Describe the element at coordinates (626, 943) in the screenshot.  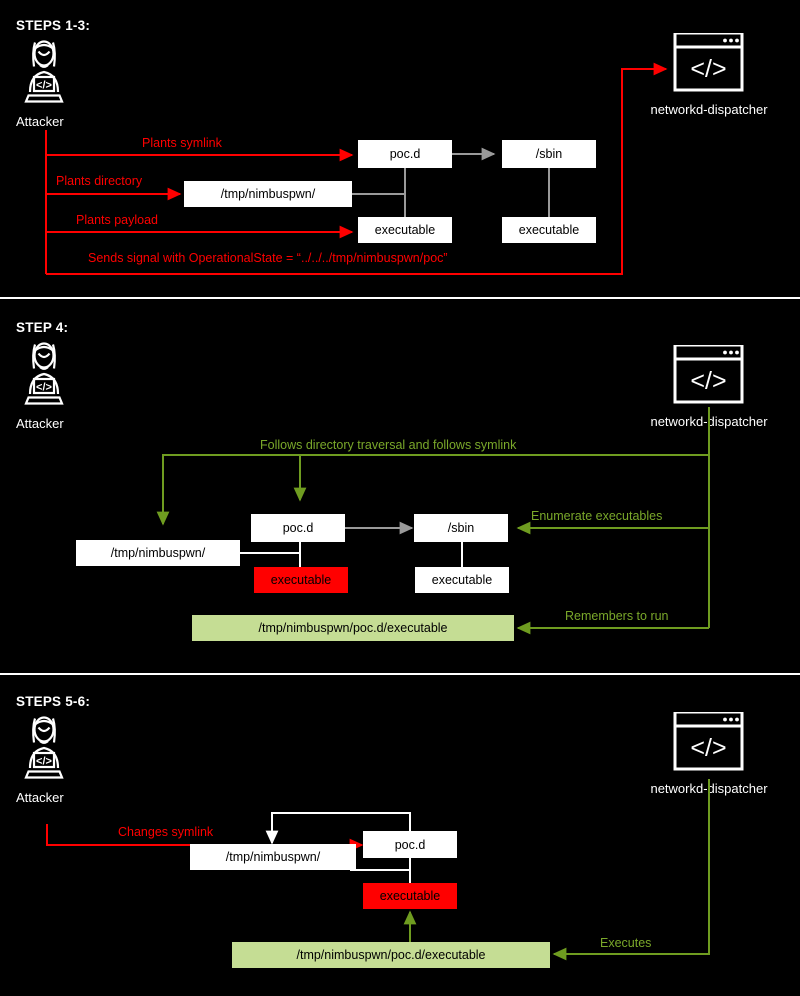
I see `label-executes: Executes` at that location.